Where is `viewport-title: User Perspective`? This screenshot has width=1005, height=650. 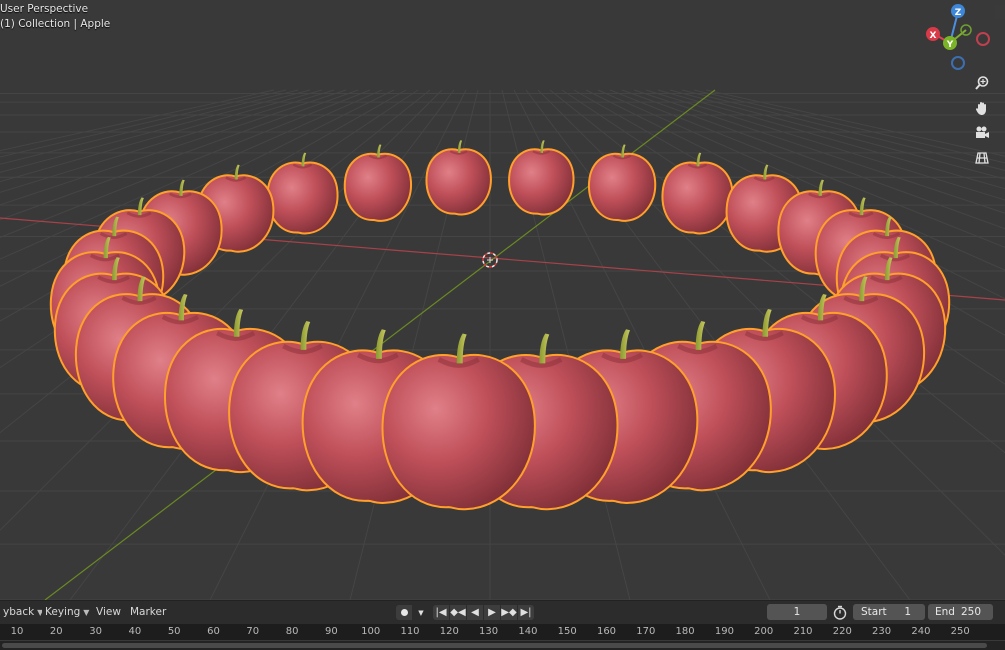 viewport-title: User Perspective is located at coordinates (44, 9).